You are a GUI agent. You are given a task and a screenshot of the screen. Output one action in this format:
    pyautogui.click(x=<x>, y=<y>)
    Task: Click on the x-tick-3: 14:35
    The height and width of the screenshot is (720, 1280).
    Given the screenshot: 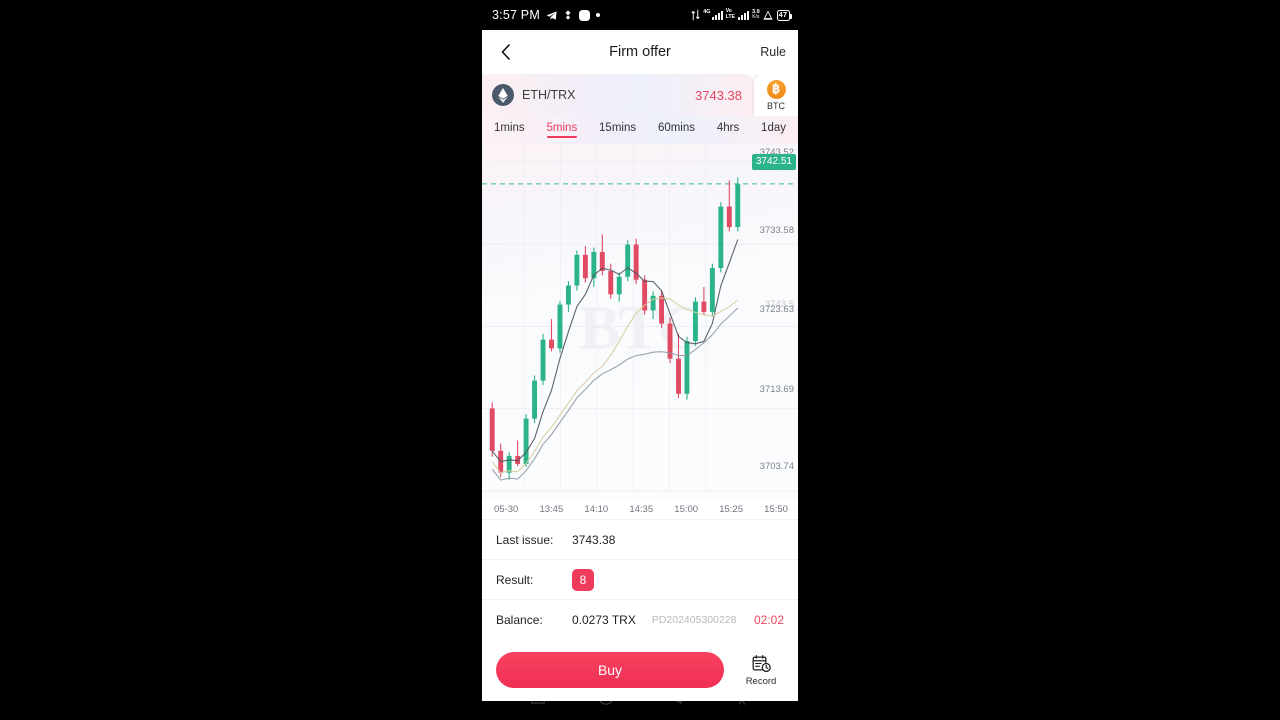 What is the action you would take?
    pyautogui.click(x=641, y=509)
    